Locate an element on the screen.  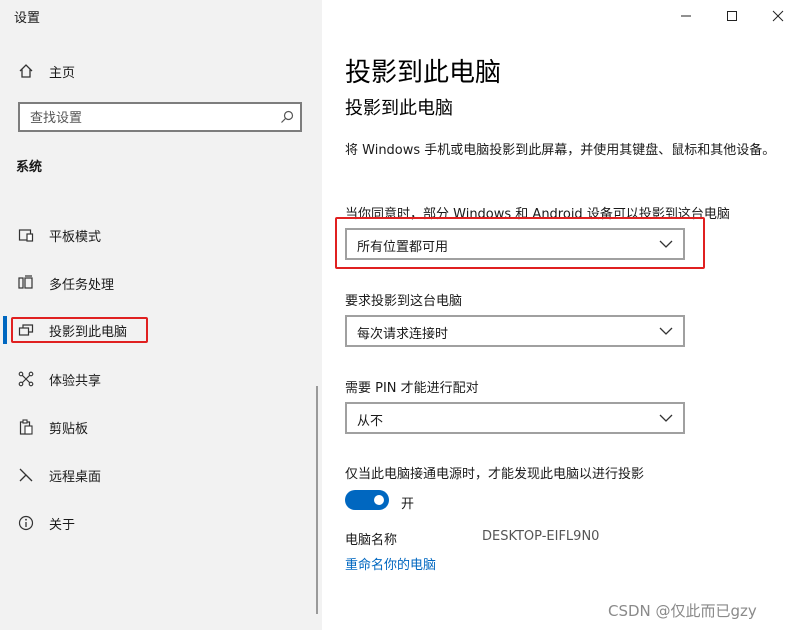
sidebar-item-shared-experiences: 体验共享 is located at coordinates (155, 379).